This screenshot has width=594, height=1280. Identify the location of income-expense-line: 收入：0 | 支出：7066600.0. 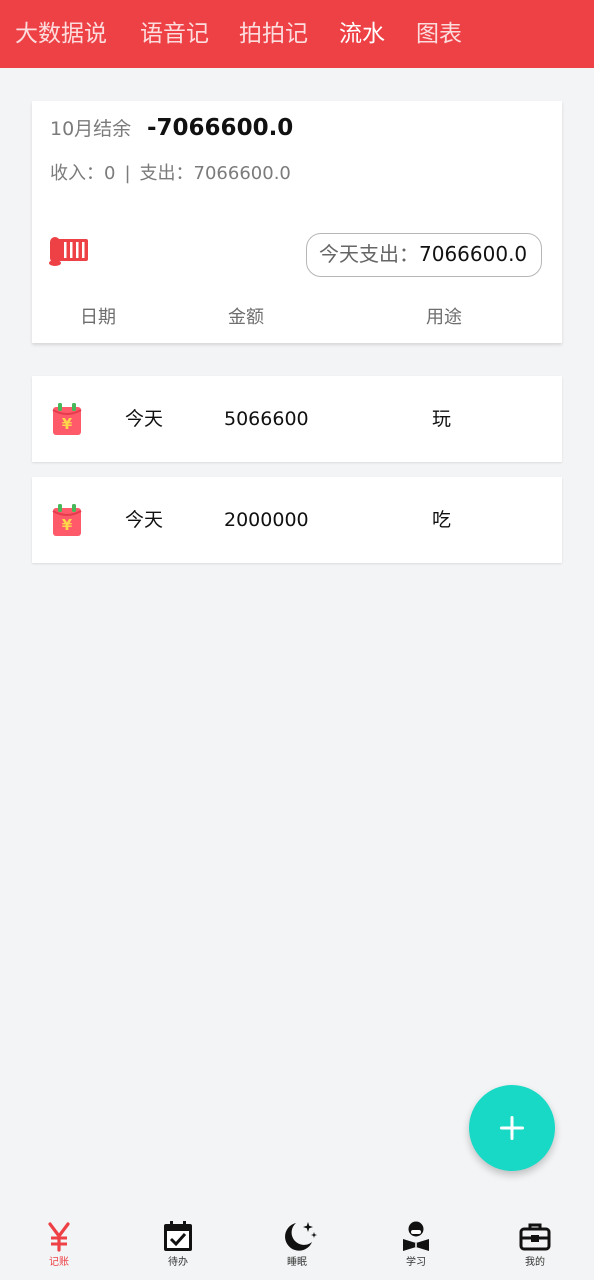
(170, 174).